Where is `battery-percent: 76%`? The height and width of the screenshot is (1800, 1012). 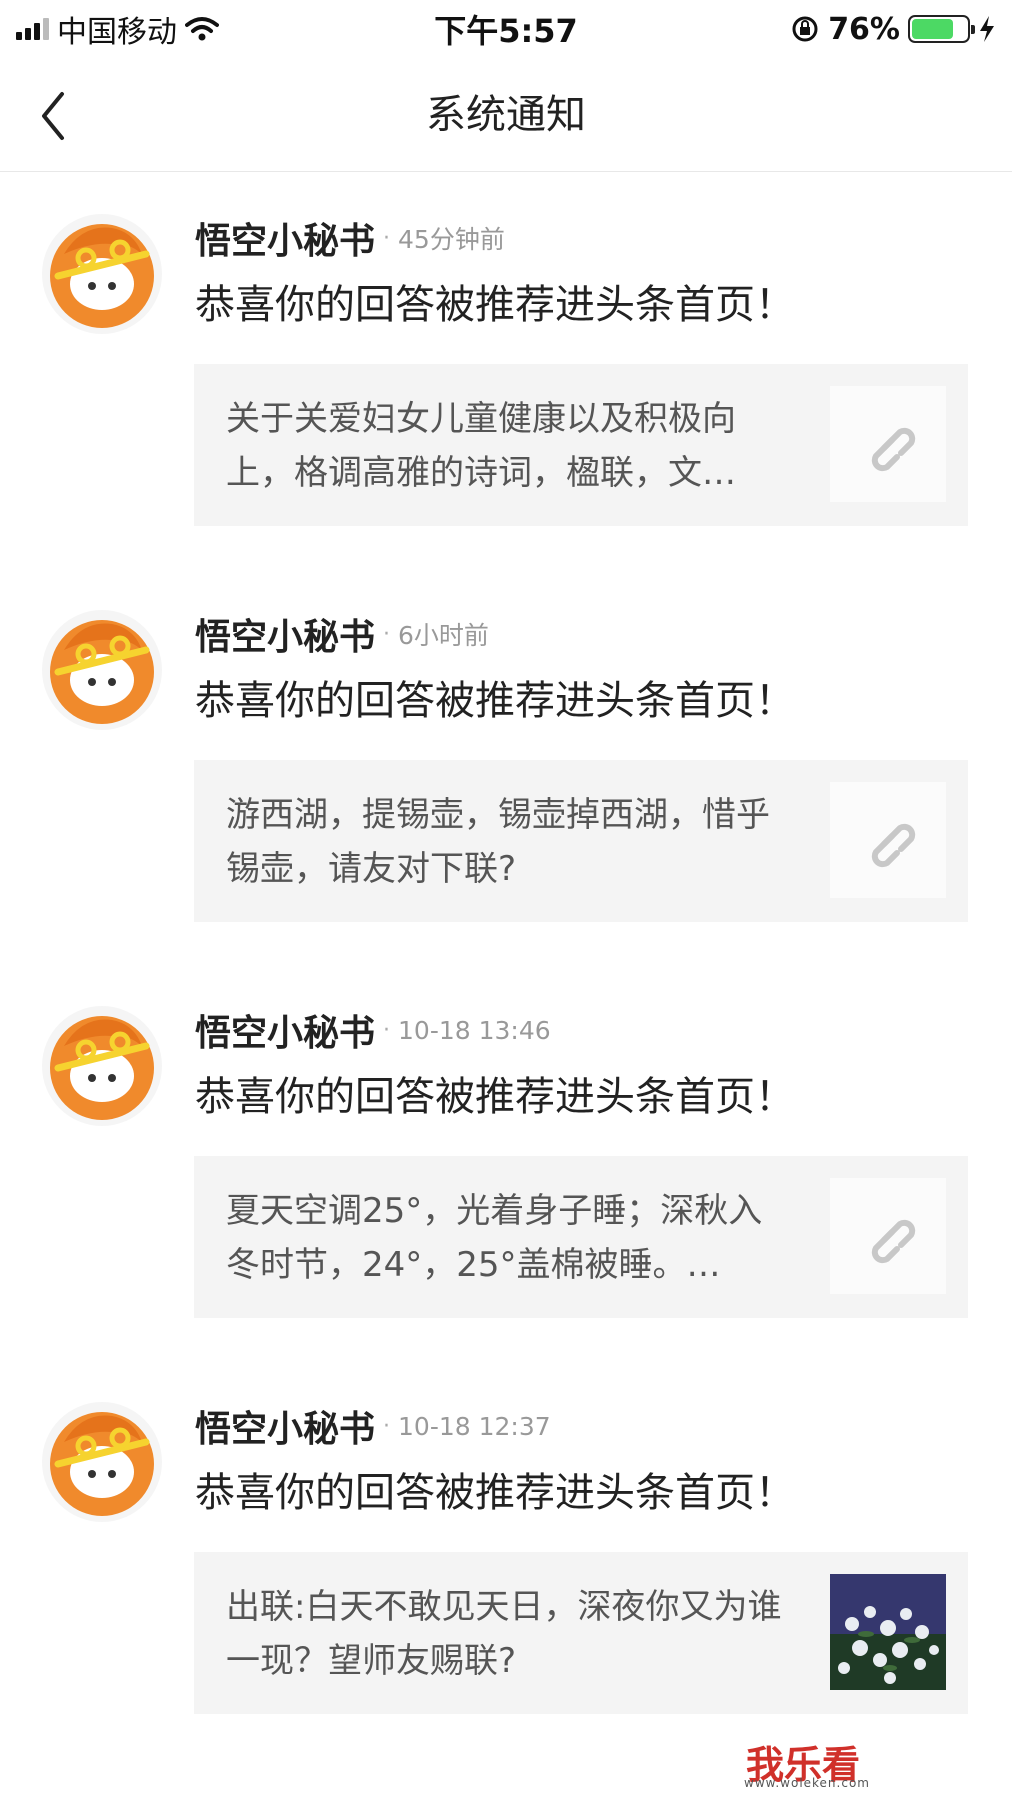
battery-percent: 76% is located at coordinates (864, 29).